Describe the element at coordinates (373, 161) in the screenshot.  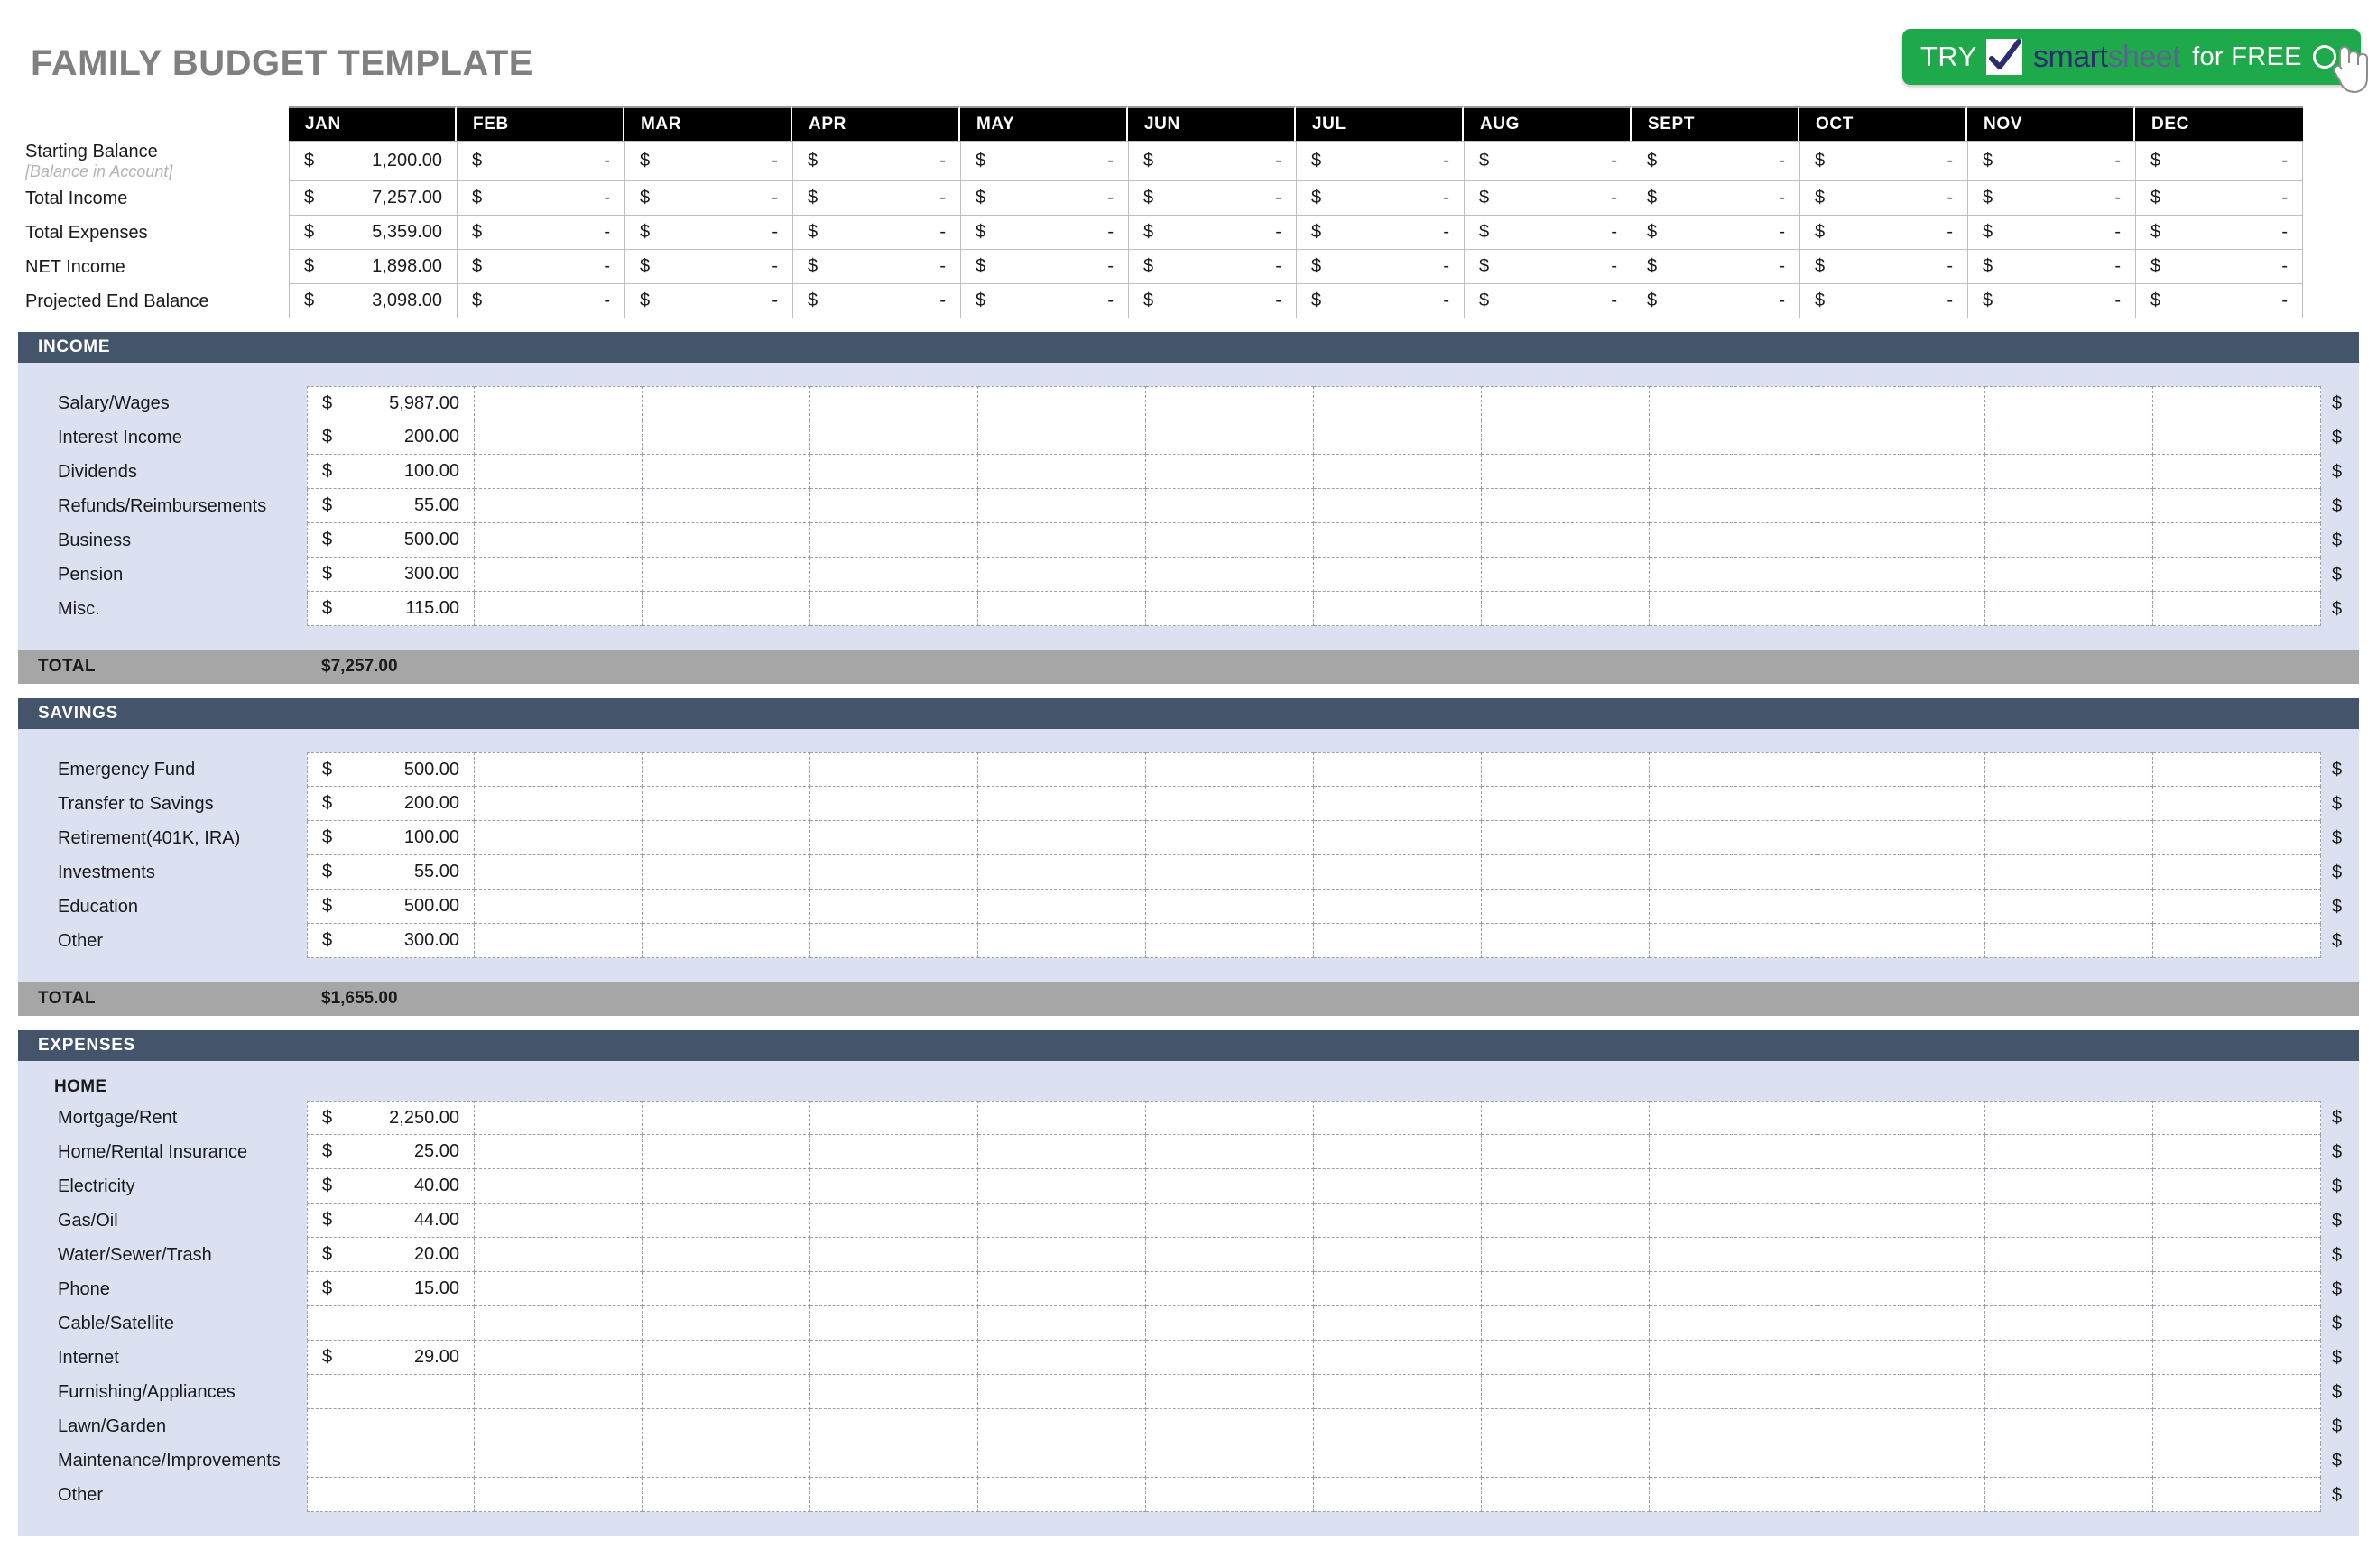
I see `summary-cell: $1,200.00` at that location.